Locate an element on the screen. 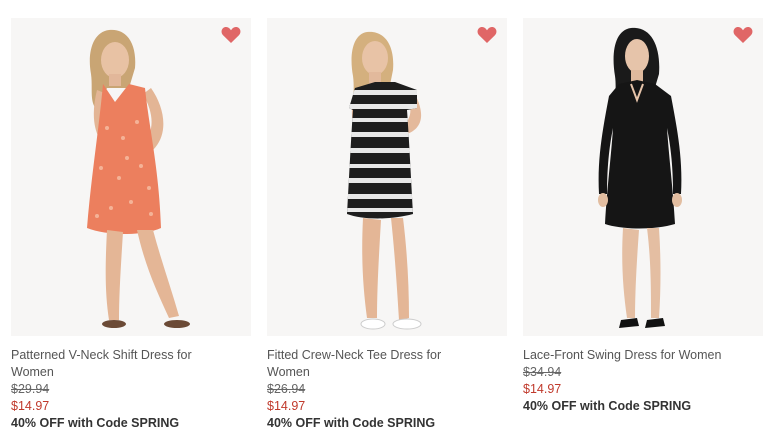  product-name-link: Lace-Front Swing Dress for Women is located at coordinates (643, 355).